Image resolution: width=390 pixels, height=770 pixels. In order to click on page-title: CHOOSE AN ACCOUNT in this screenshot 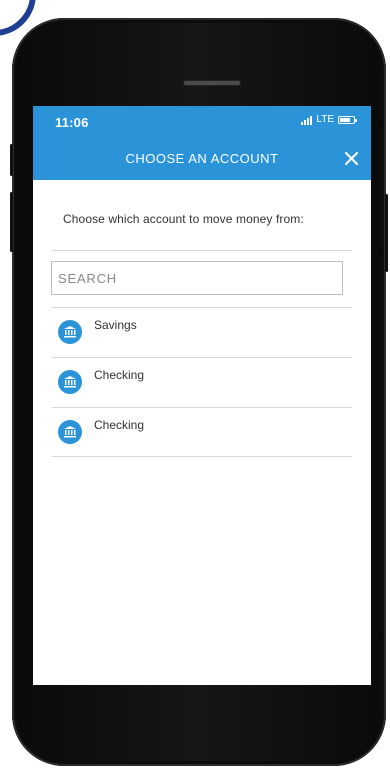, I will do `click(202, 158)`.